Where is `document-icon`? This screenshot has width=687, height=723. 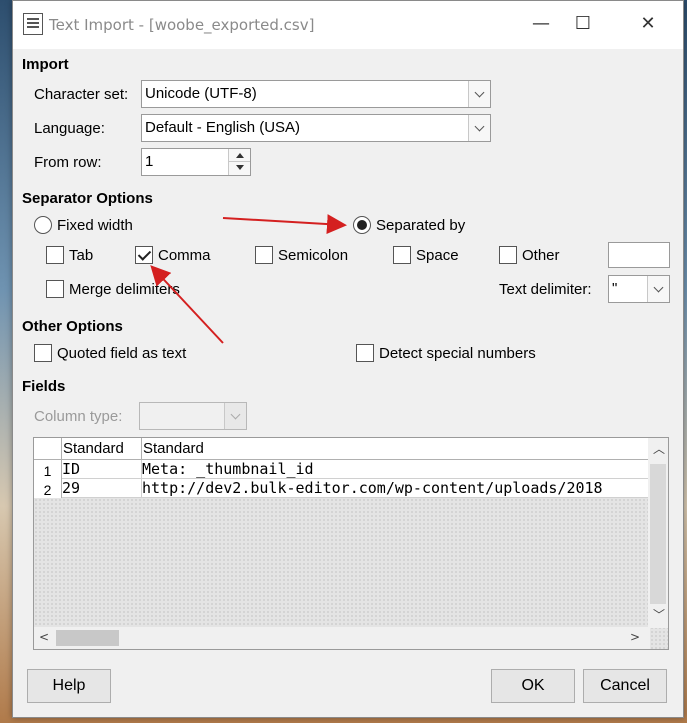 document-icon is located at coordinates (33, 24).